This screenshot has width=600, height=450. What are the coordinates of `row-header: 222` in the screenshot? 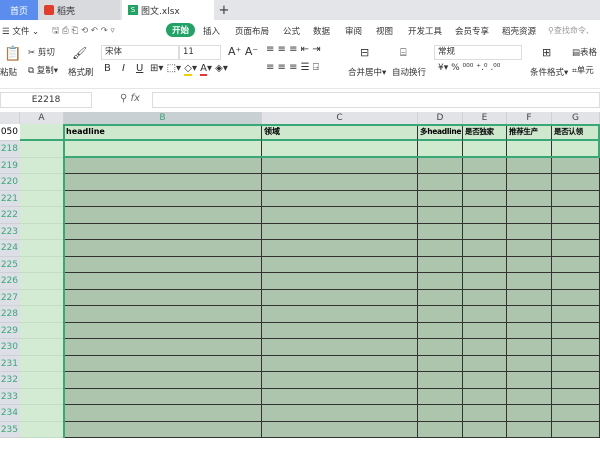 It's located at (10, 215).